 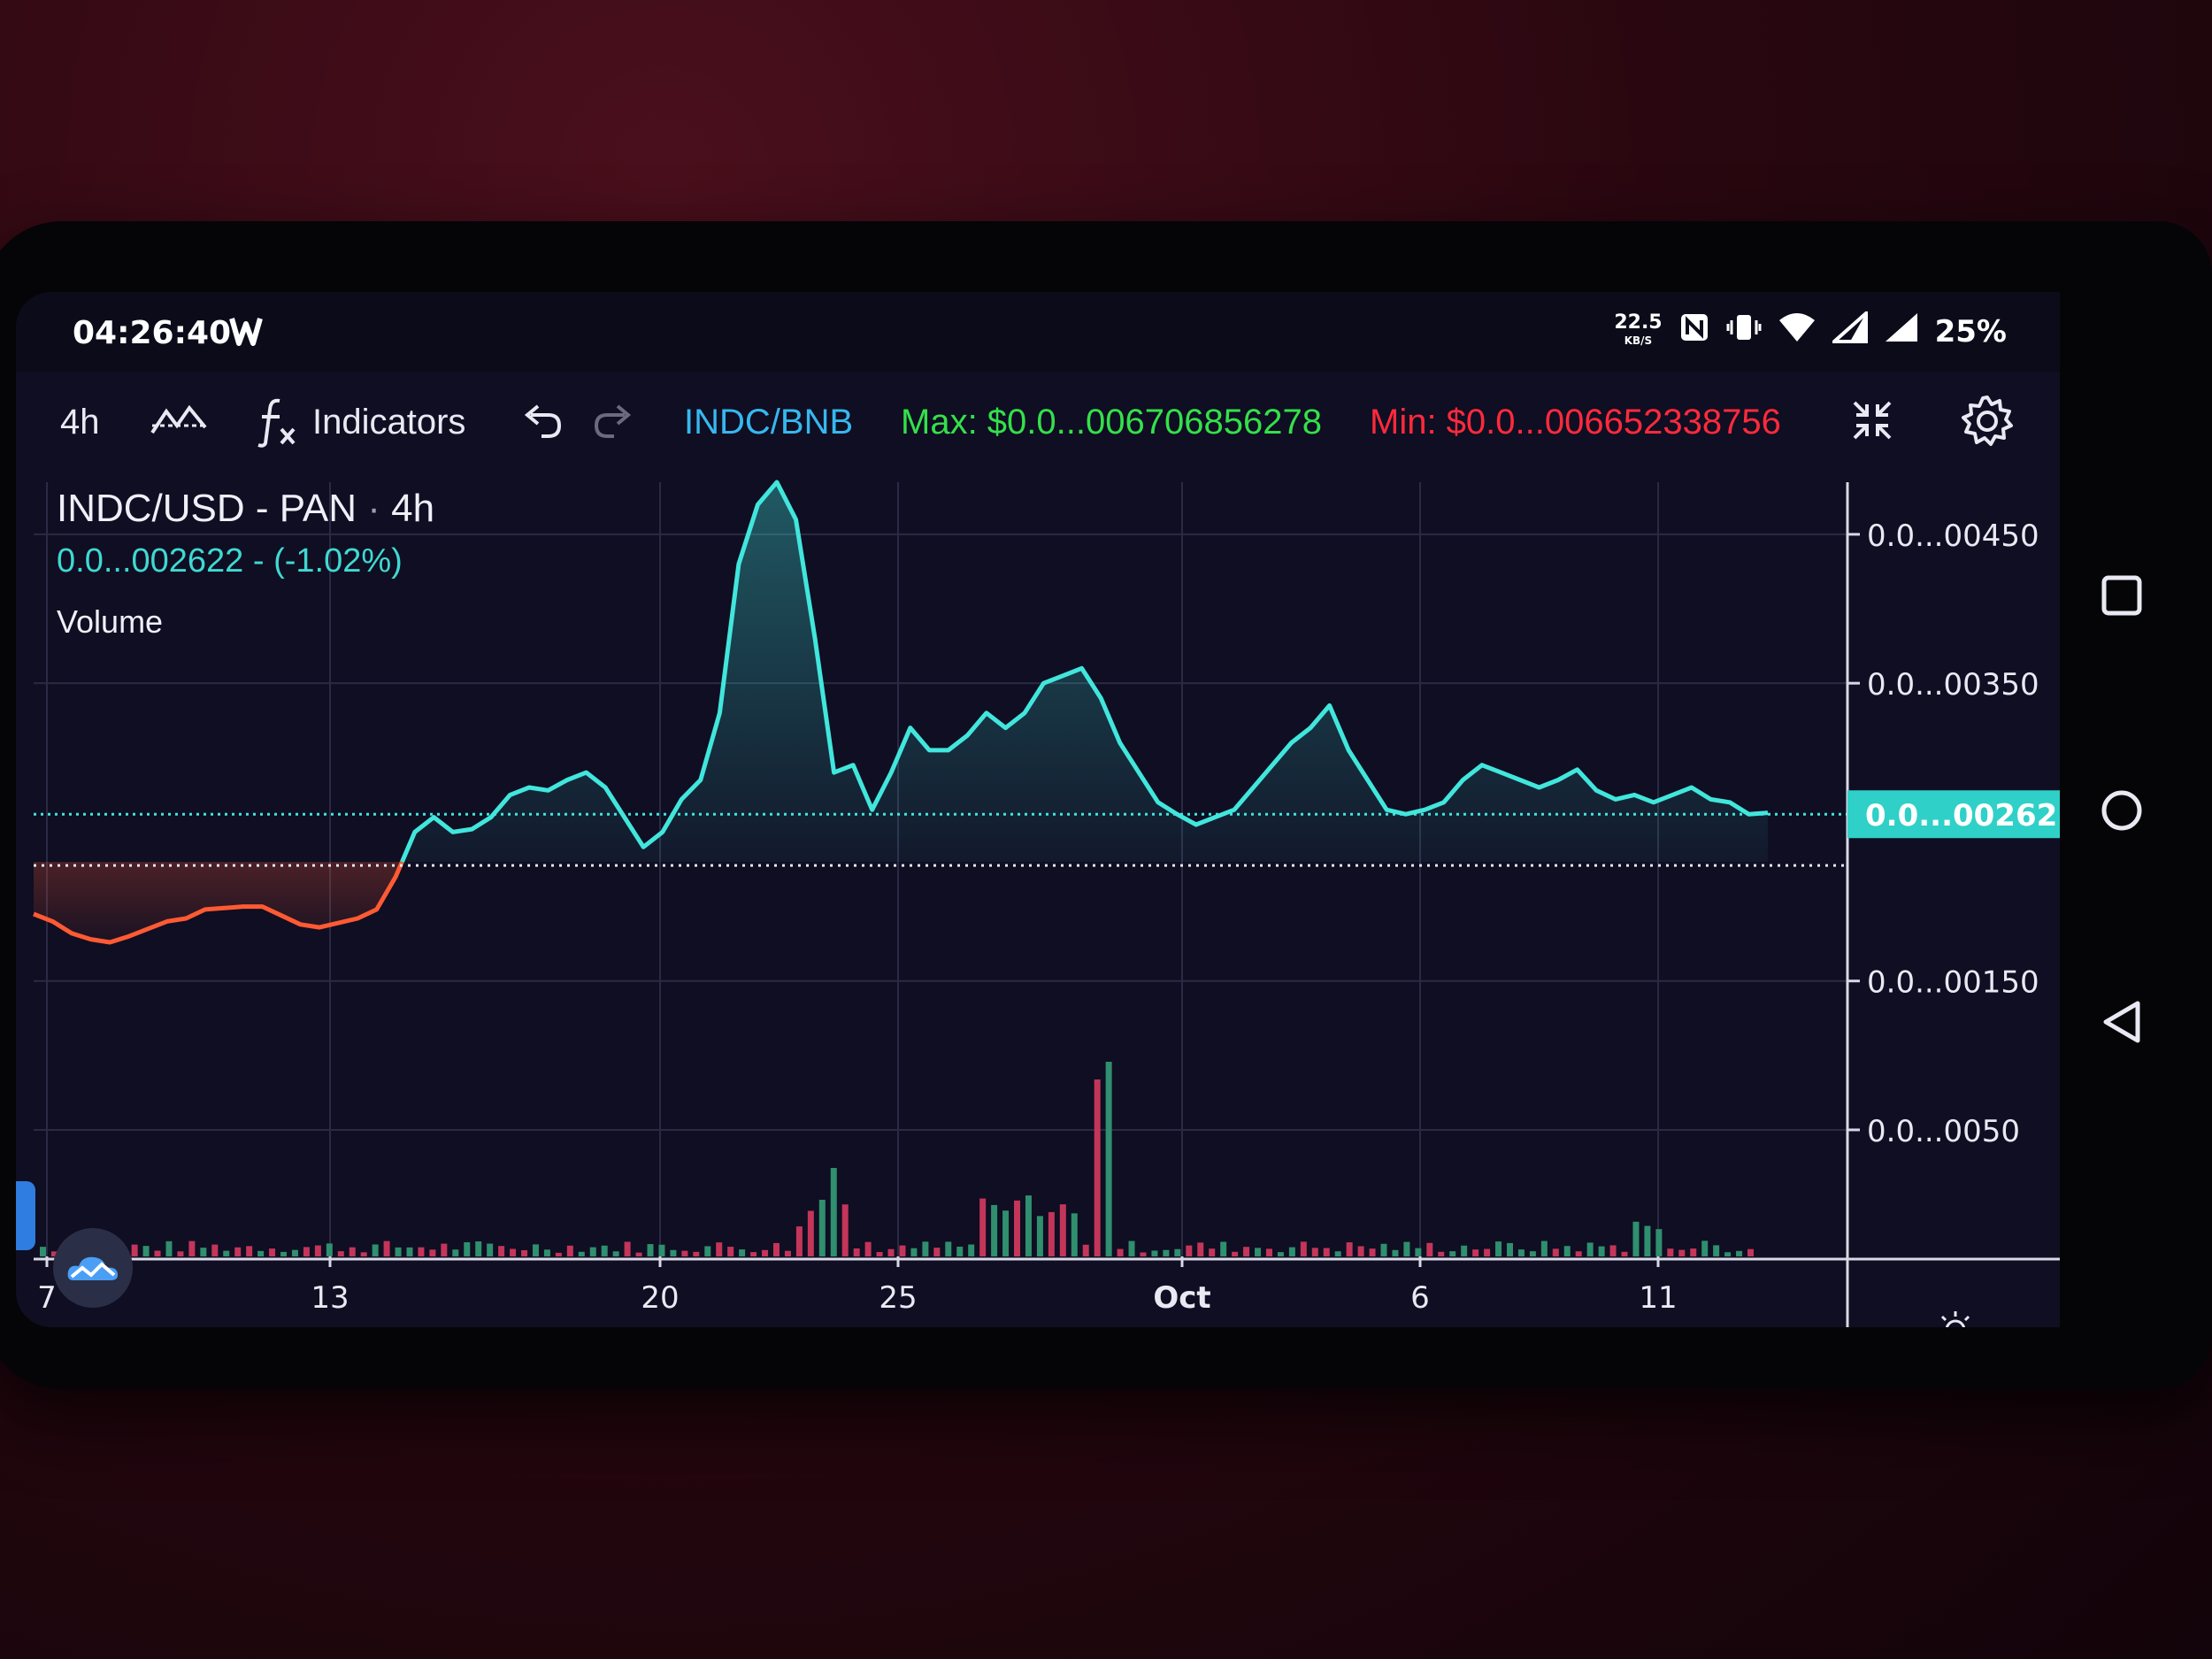 What do you see at coordinates (1658, 1298) in the screenshot?
I see `time-tick-label-6: 11` at bounding box center [1658, 1298].